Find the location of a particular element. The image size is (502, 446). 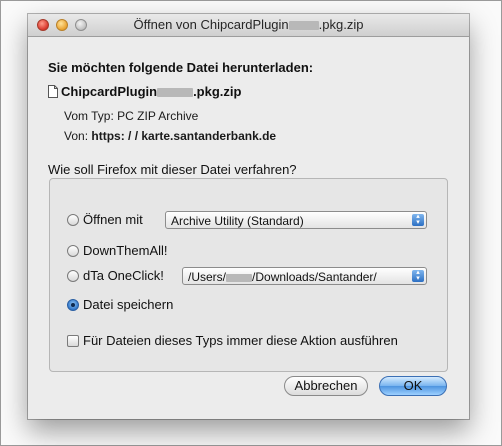

radio-dta-oneclick is located at coordinates (73, 276).